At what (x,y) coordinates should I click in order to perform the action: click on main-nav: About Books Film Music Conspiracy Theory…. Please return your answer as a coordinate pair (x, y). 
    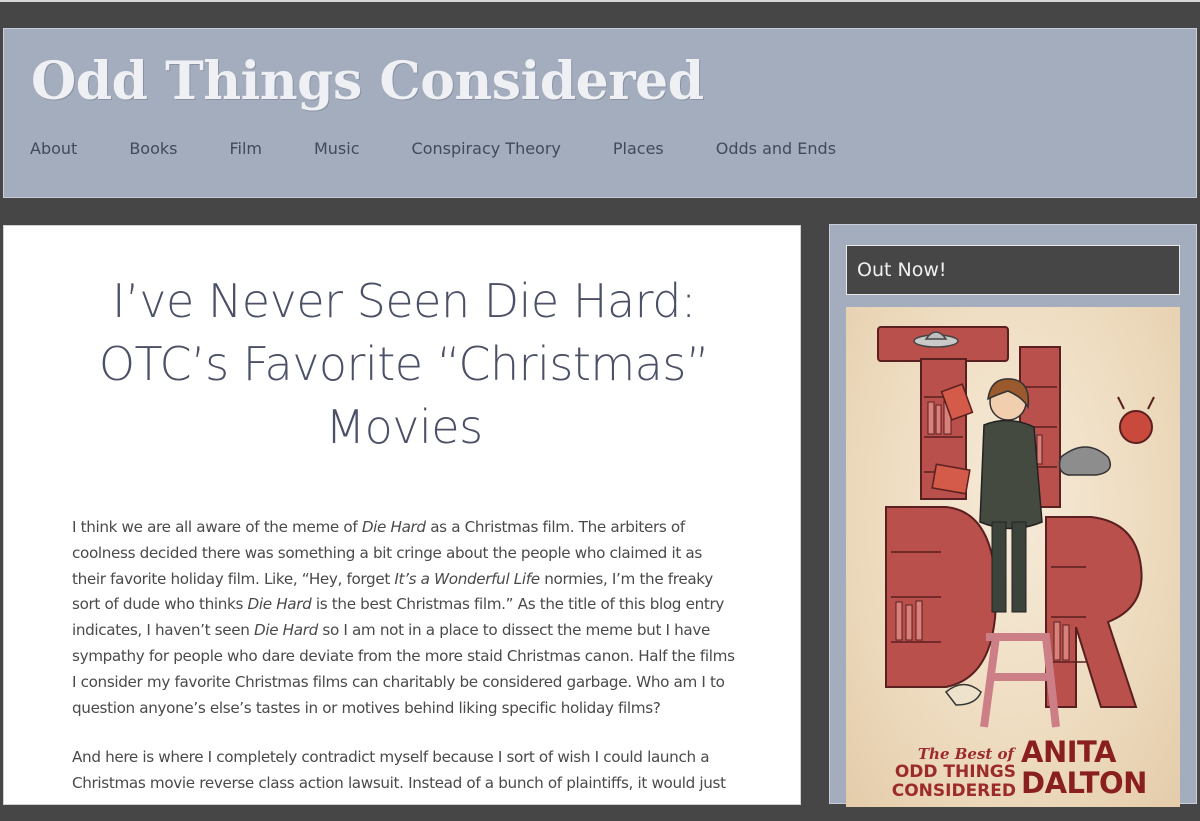
    Looking at the image, I should click on (459, 148).